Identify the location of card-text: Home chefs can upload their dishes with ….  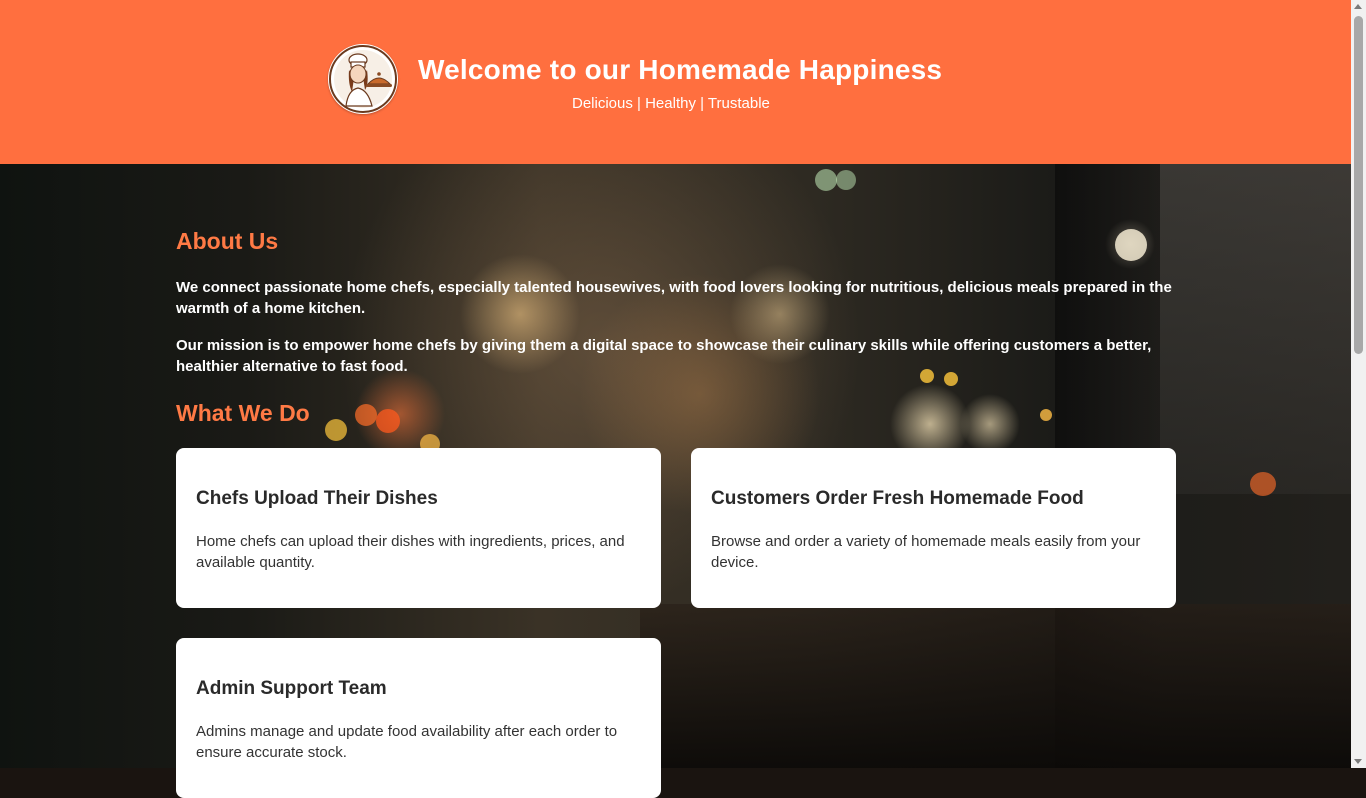
(410, 552).